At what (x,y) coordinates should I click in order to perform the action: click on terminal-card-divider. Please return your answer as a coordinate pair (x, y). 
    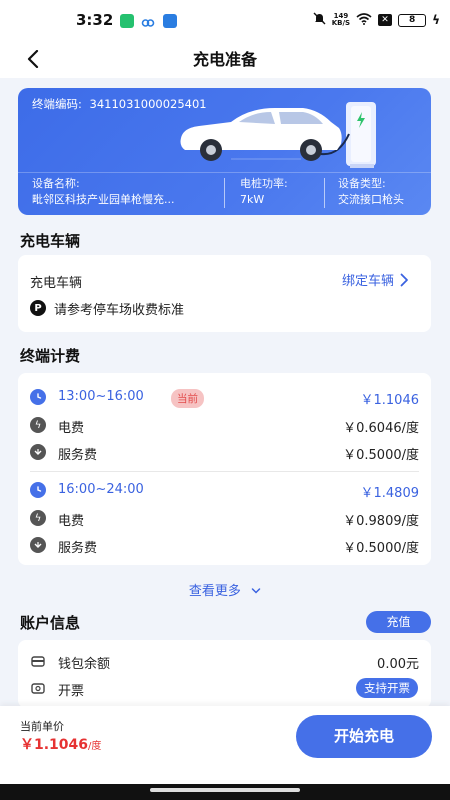
    Looking at the image, I should click on (224, 172).